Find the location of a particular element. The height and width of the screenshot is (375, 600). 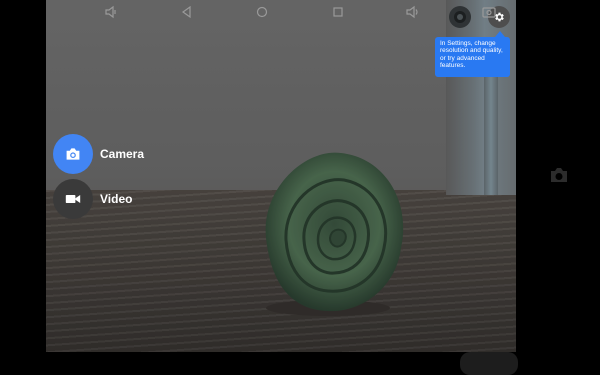

screenshot-icon is located at coordinates (489, 12).